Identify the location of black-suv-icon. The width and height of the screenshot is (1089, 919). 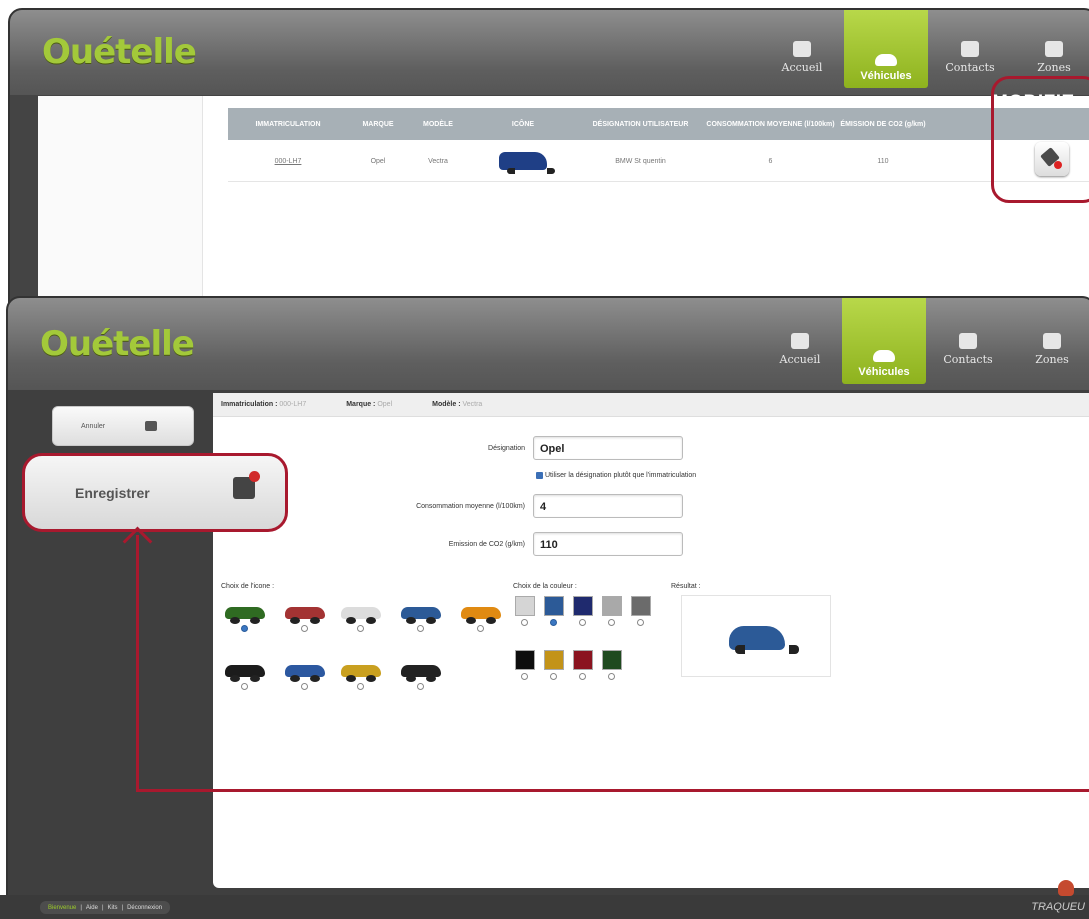
(245, 671).